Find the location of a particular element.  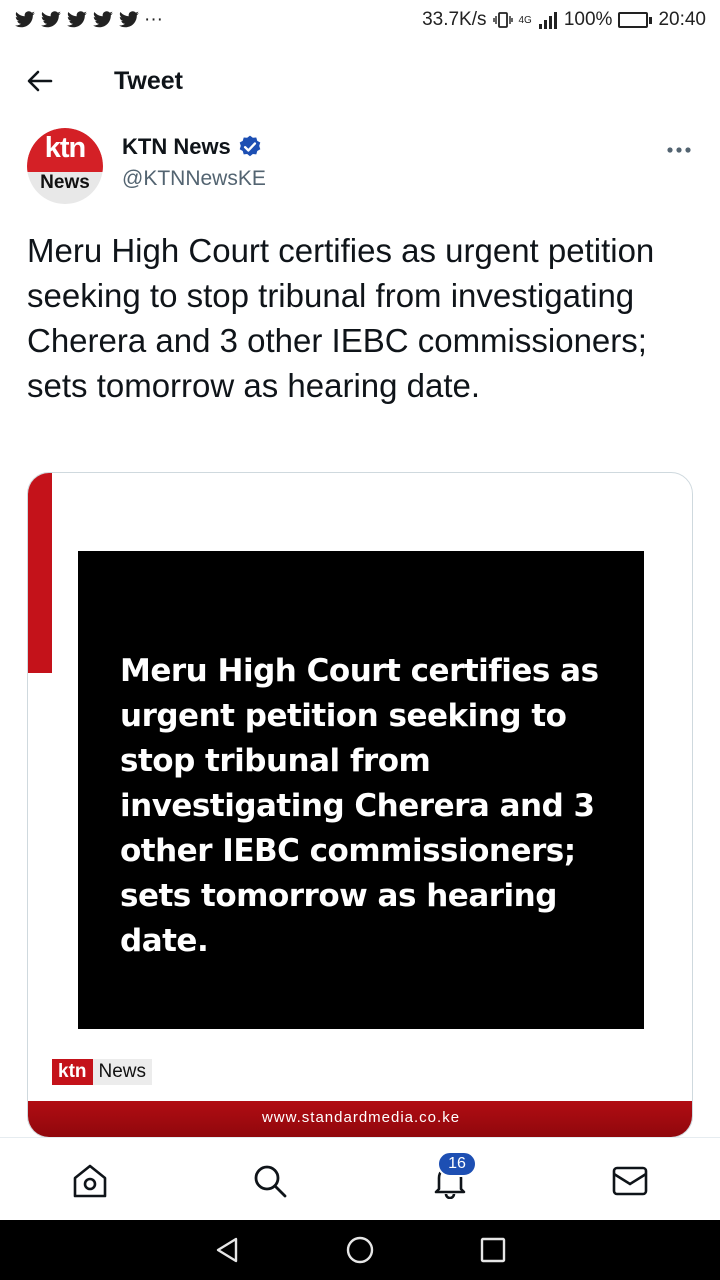

back-arrow-icon is located at coordinates (40, 81).